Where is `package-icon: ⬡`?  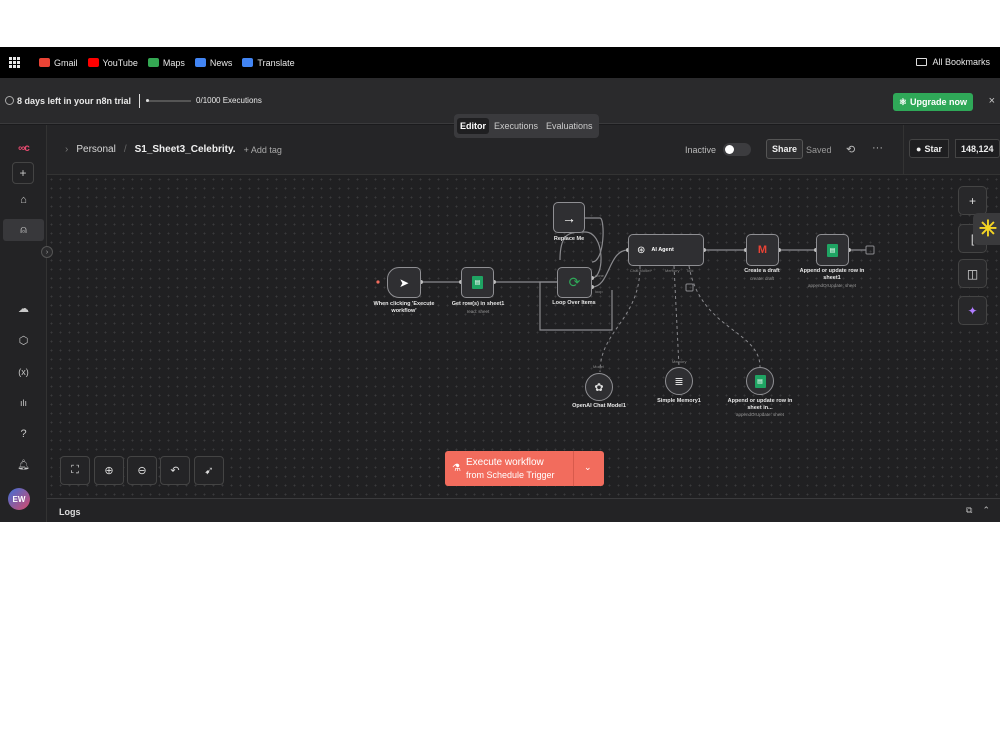 package-icon: ⬡ is located at coordinates (23, 340).